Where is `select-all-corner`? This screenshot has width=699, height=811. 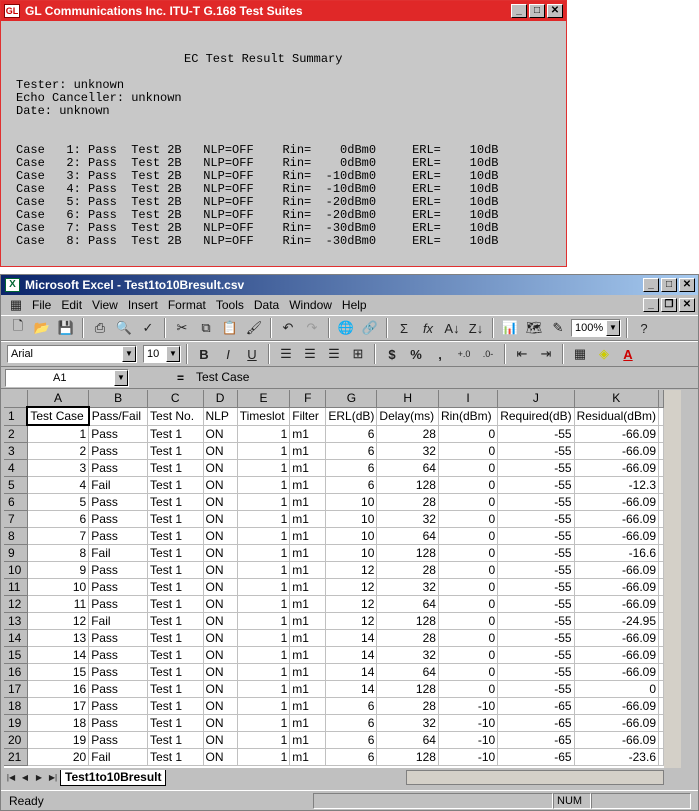
select-all-corner is located at coordinates (16, 399).